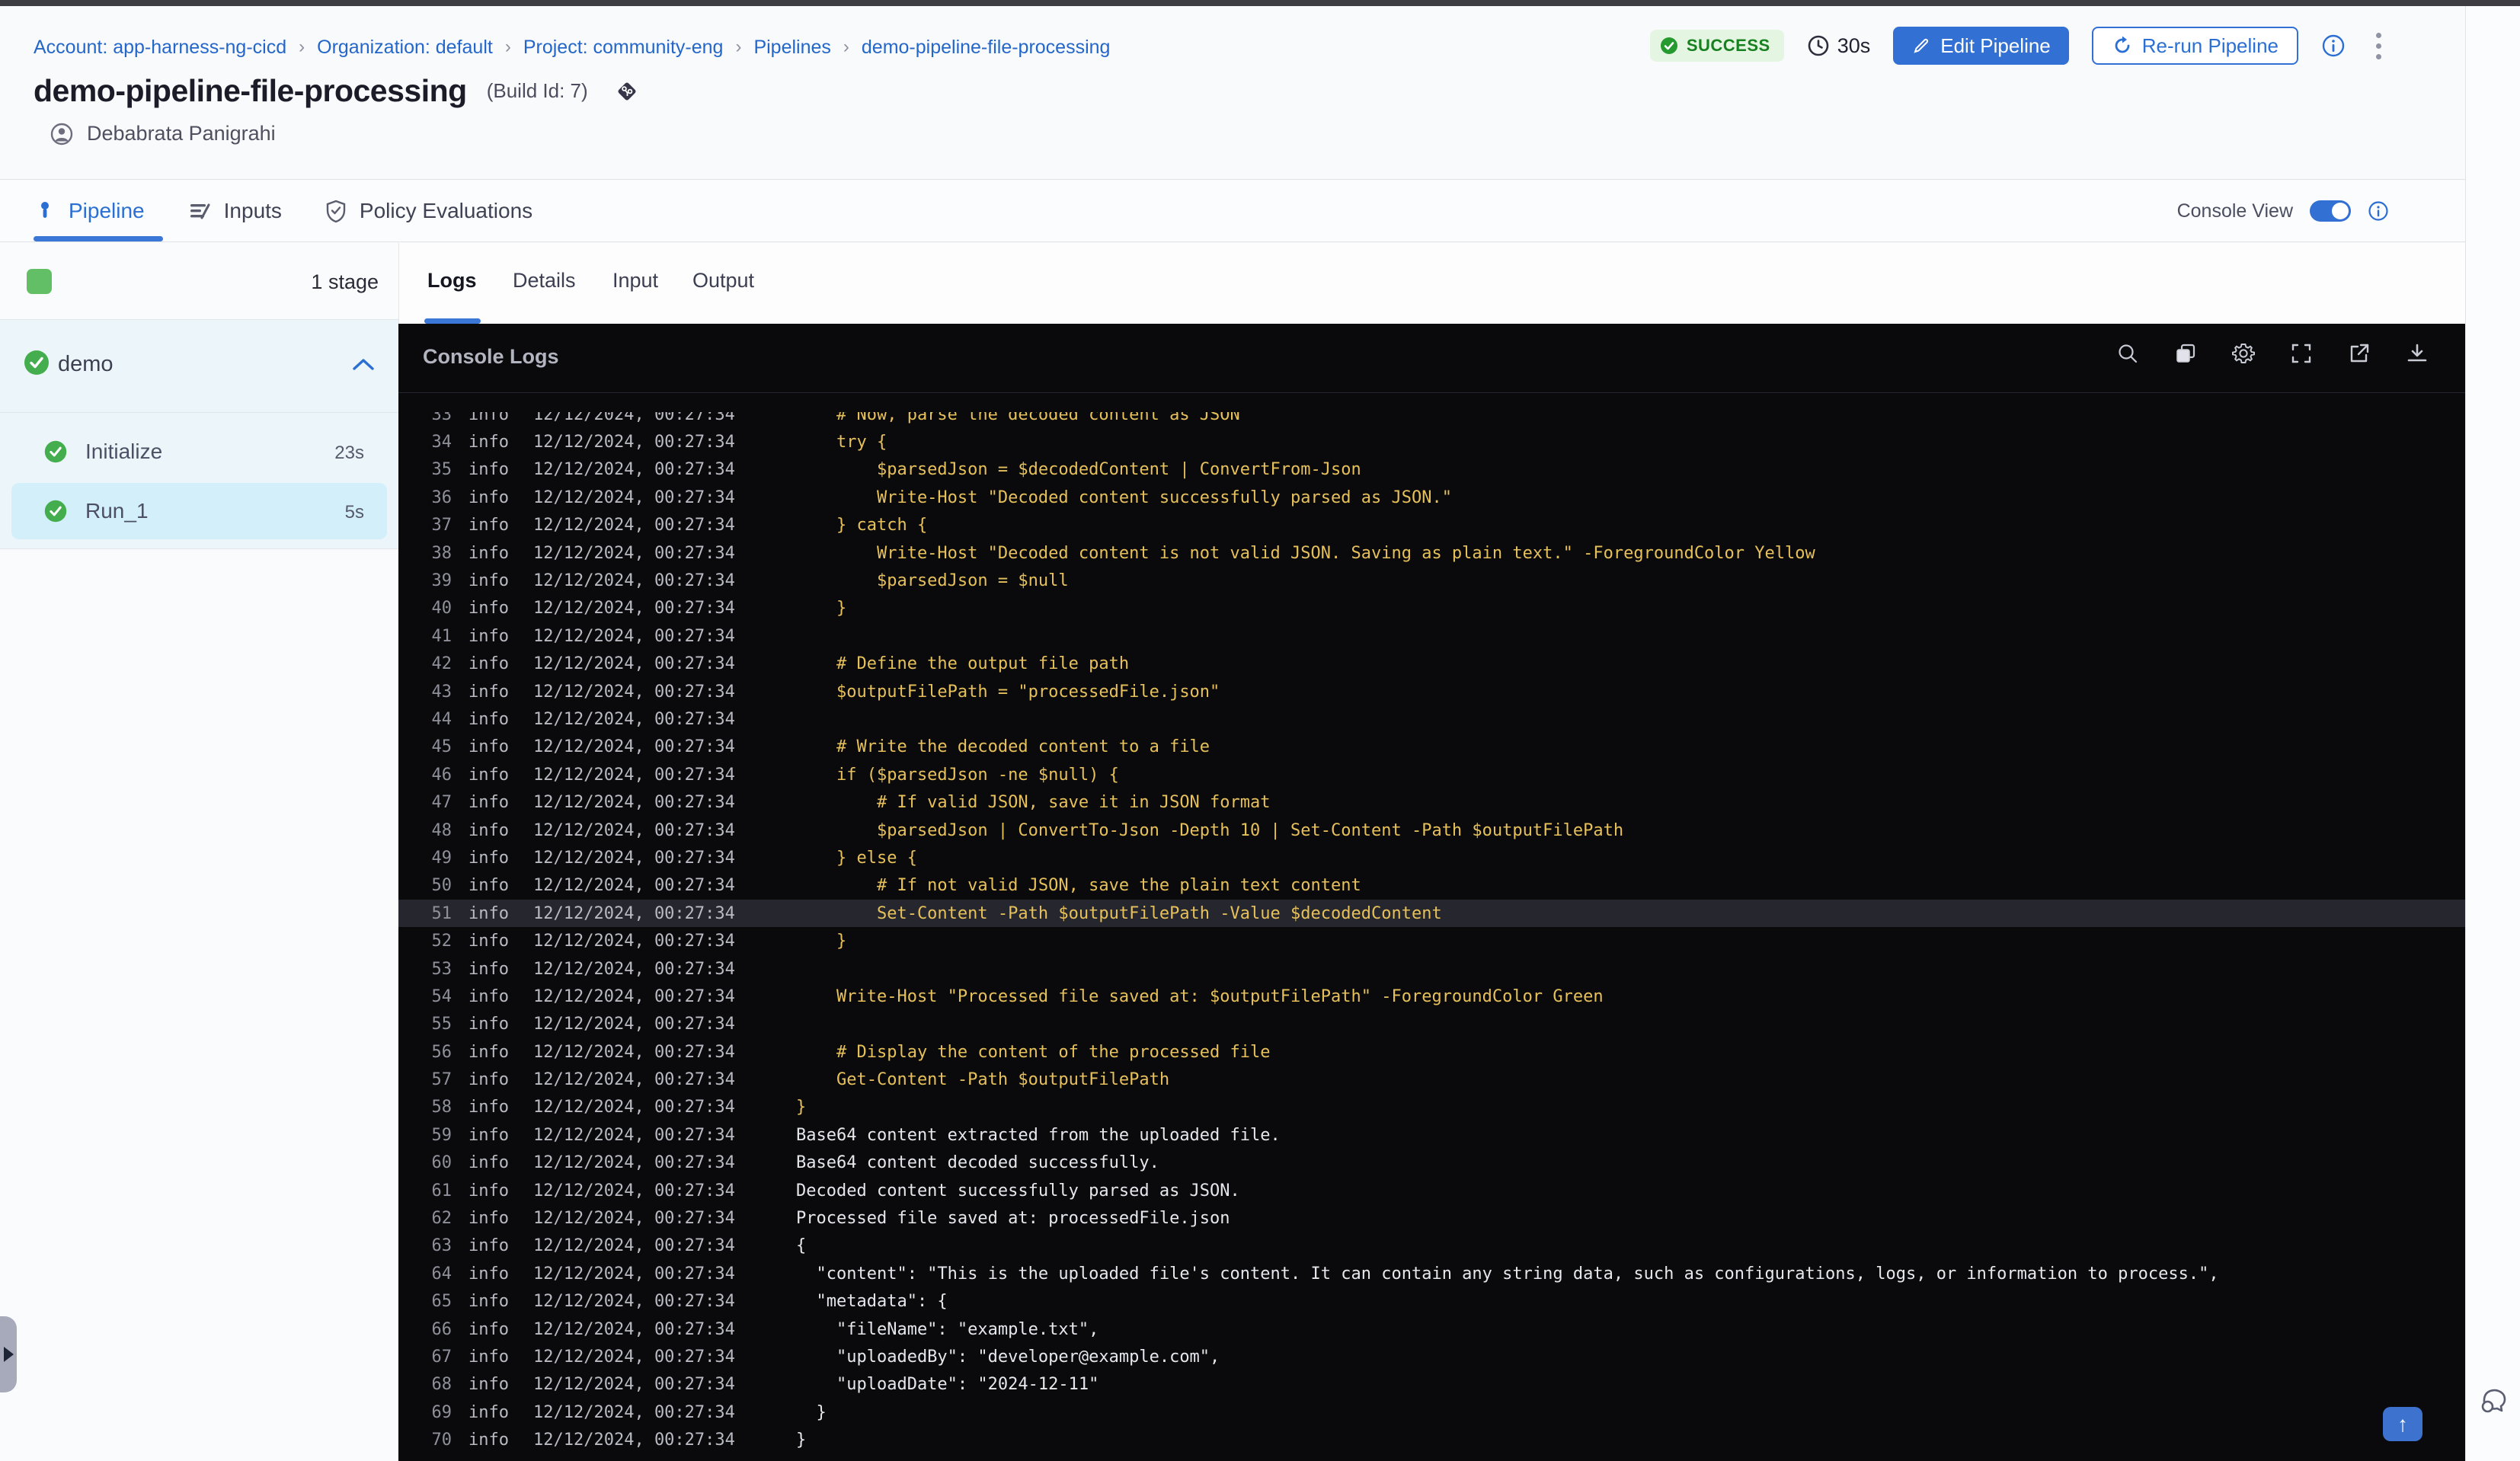 This screenshot has width=2520, height=1461. I want to click on console-header: Console Logs, so click(1431, 358).